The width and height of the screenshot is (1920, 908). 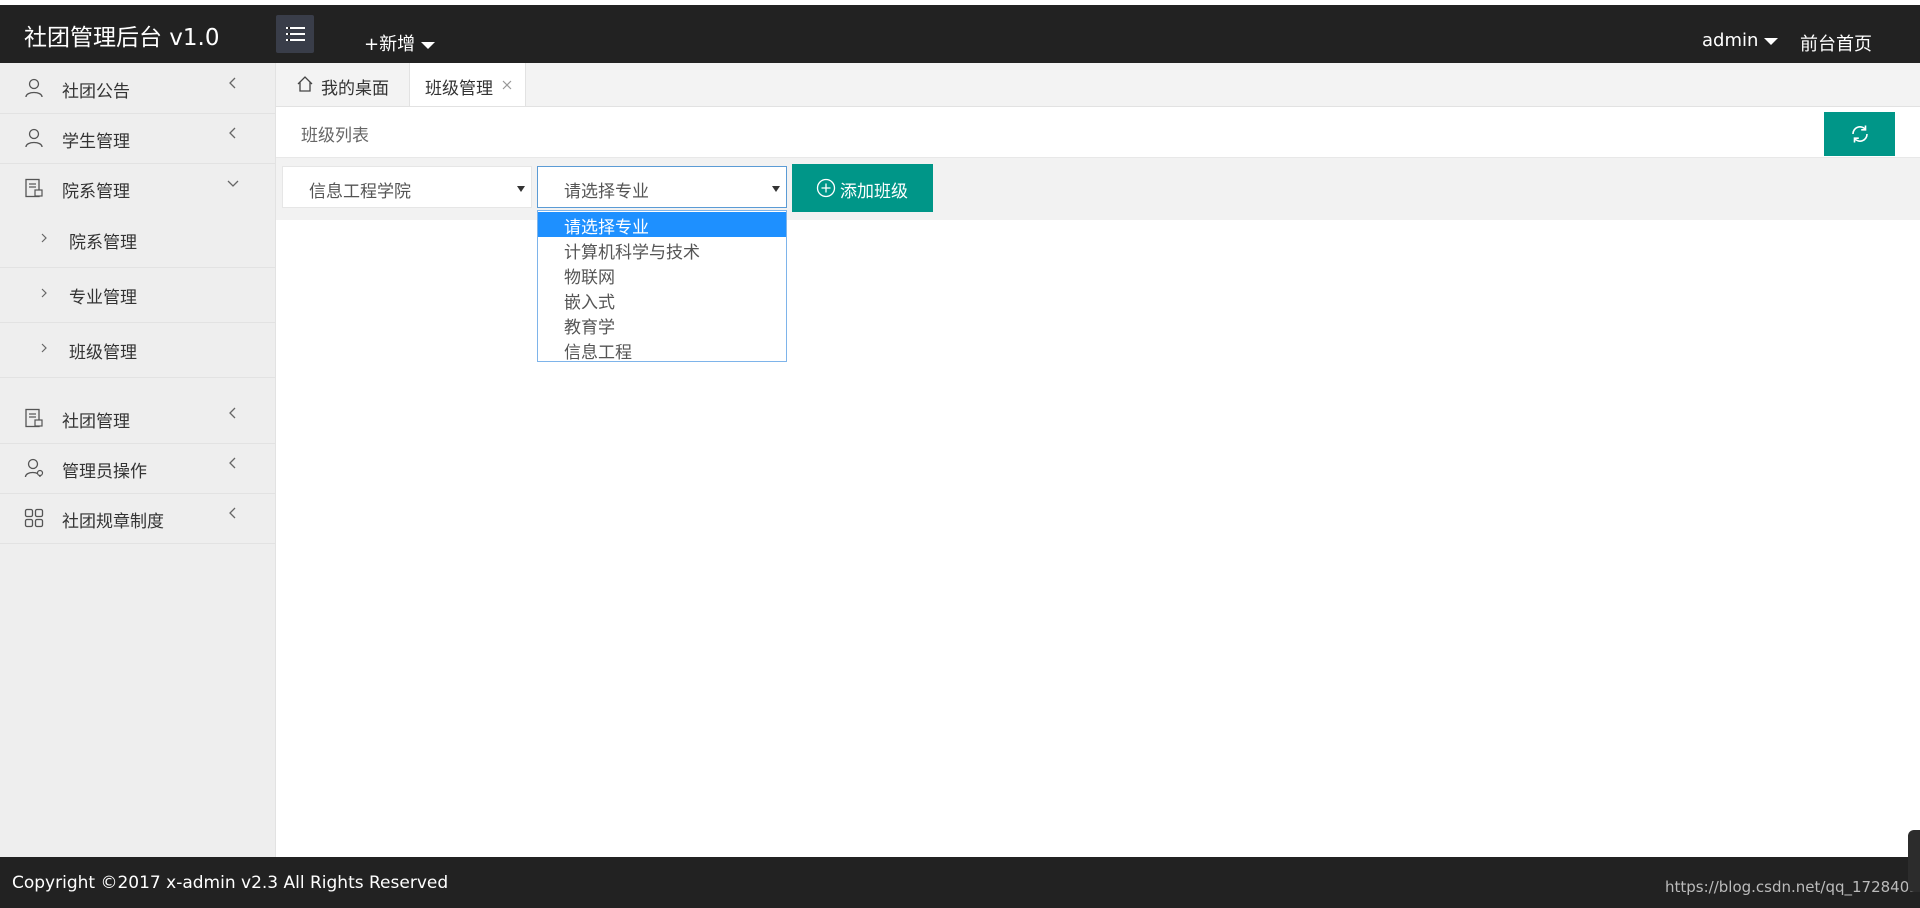 I want to click on tab-class-management: 班级管理, so click(x=467, y=84).